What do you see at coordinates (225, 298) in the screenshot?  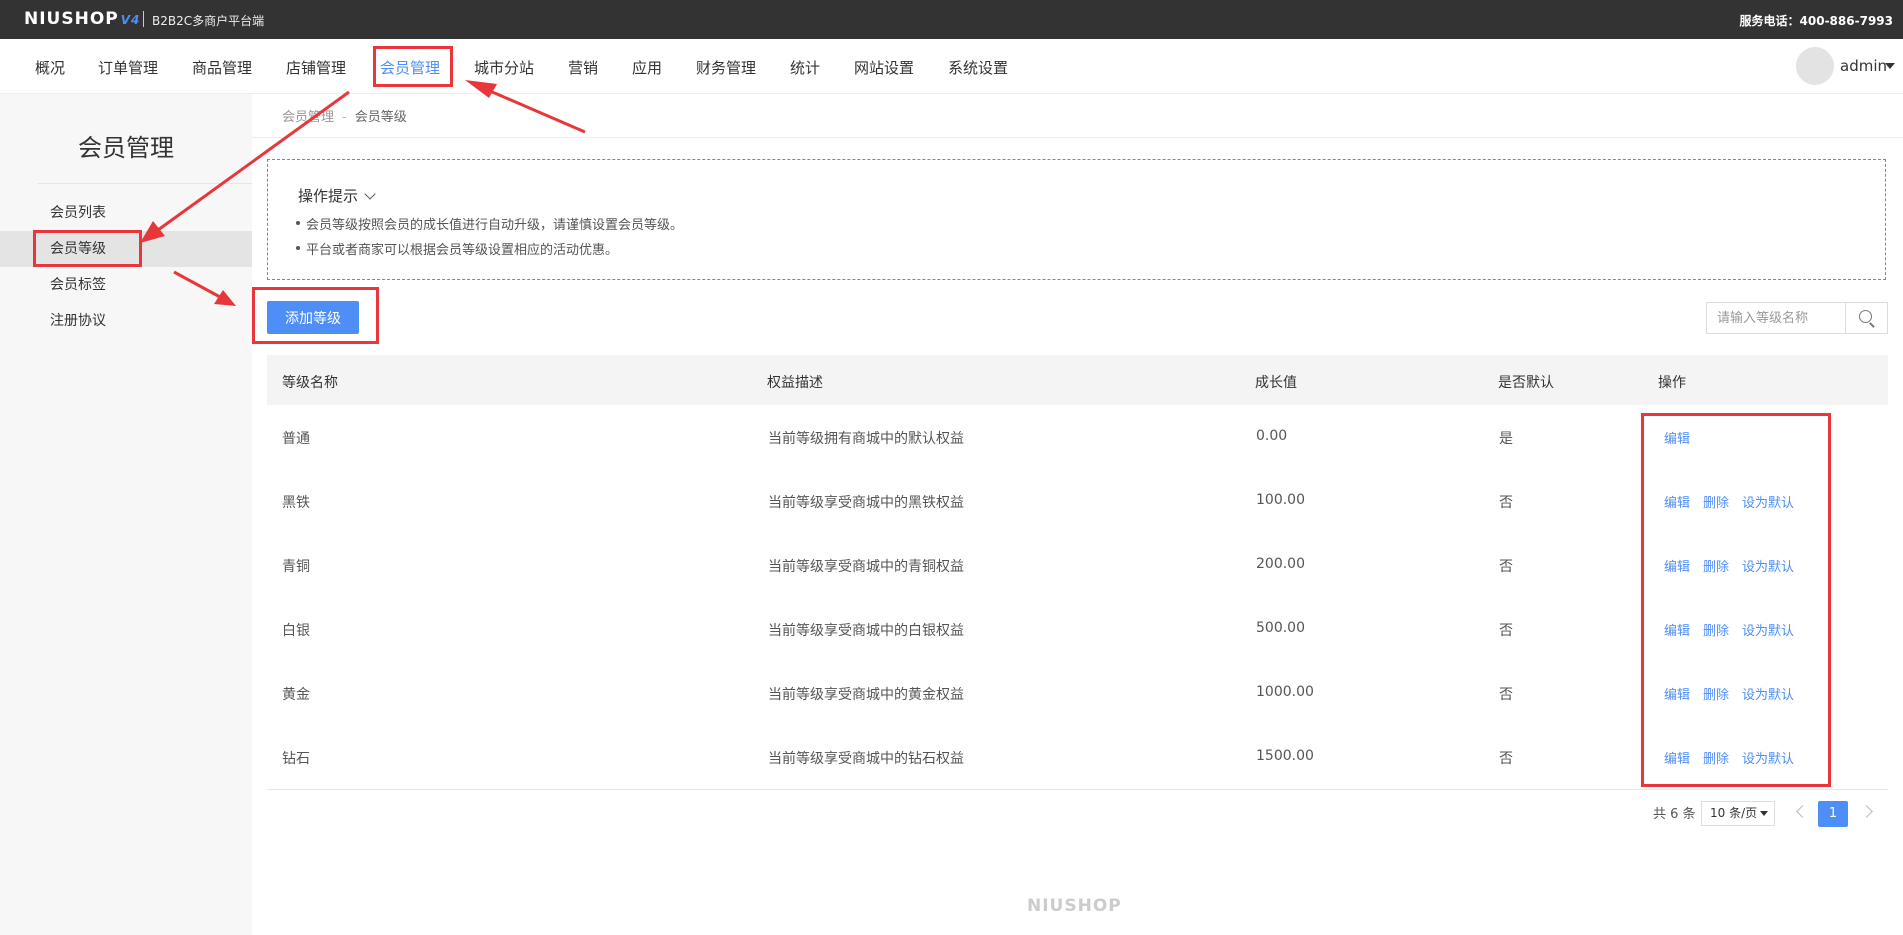 I see `annotation-arrowhead-add` at bounding box center [225, 298].